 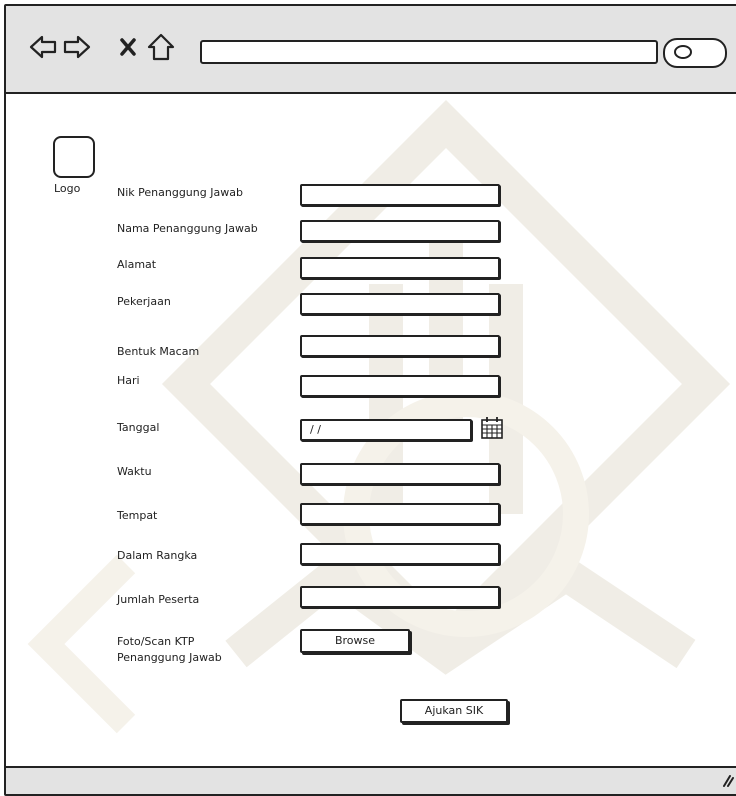 What do you see at coordinates (134, 471) in the screenshot?
I see `waktu-label: Waktu` at bounding box center [134, 471].